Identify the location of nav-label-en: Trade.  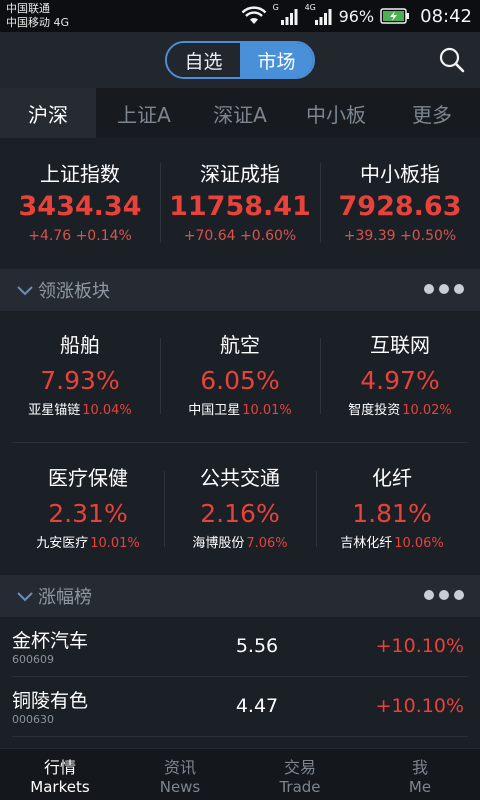
(300, 787).